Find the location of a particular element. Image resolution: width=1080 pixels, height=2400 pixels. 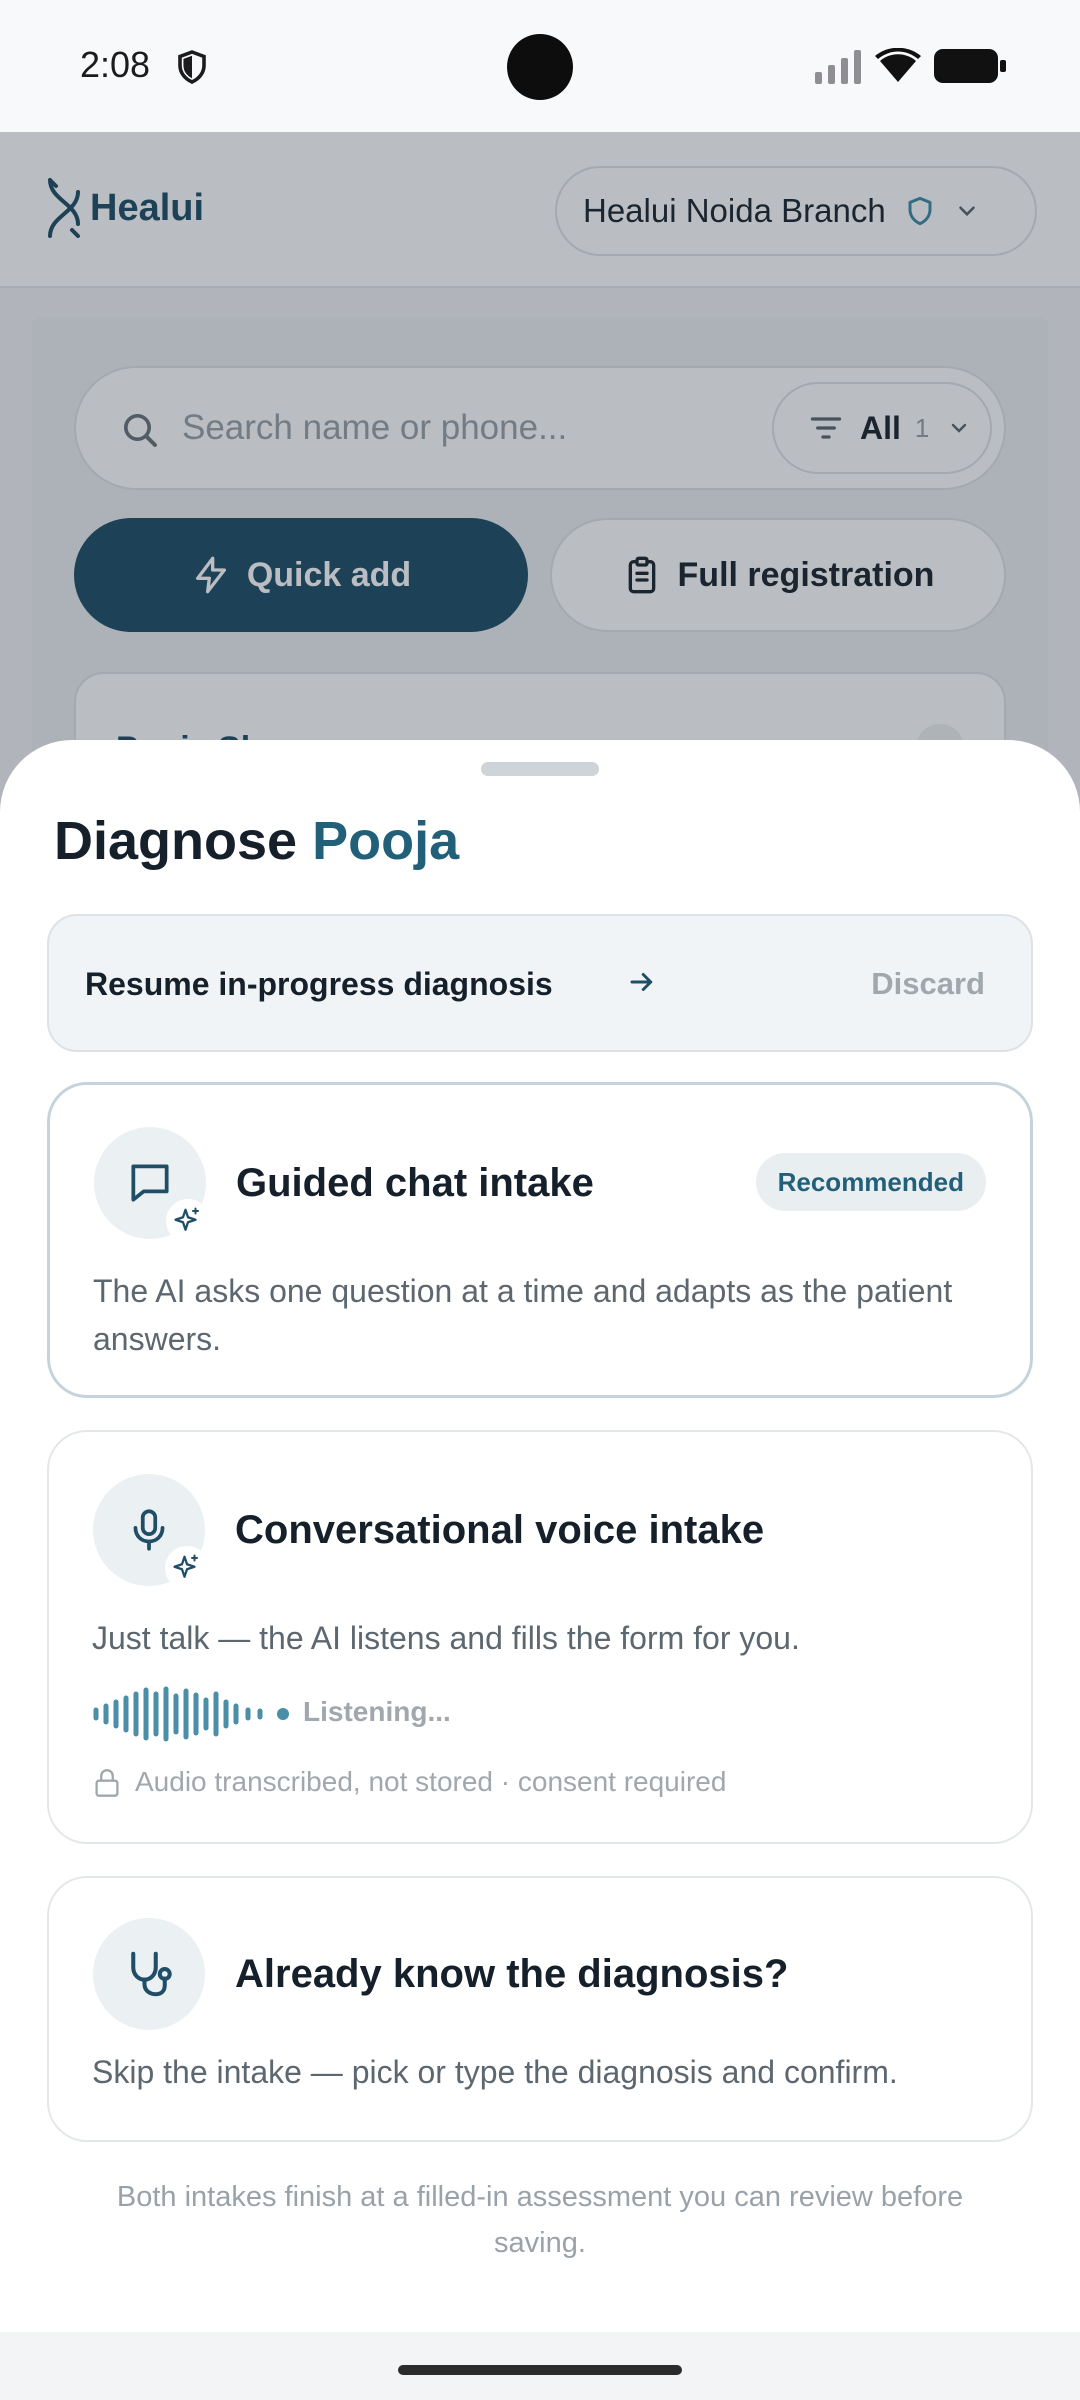

sheet-drag-handle is located at coordinates (540, 769).